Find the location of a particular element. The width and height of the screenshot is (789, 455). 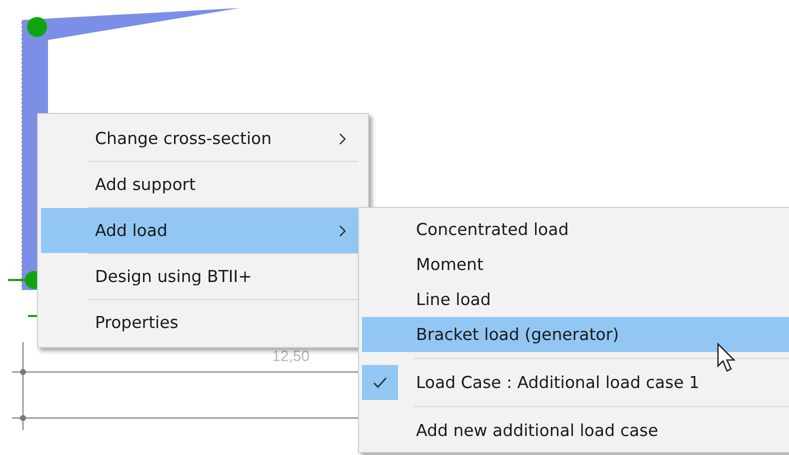

menu-item: Properties is located at coordinates (199, 322).